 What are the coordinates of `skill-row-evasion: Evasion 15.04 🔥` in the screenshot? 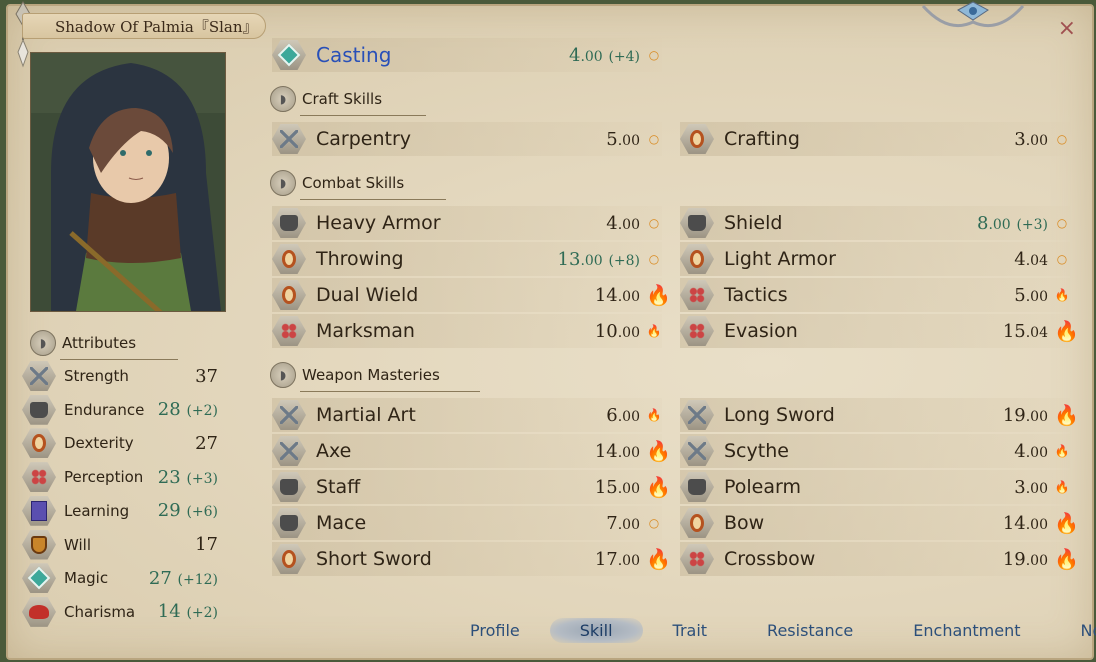 It's located at (879, 331).